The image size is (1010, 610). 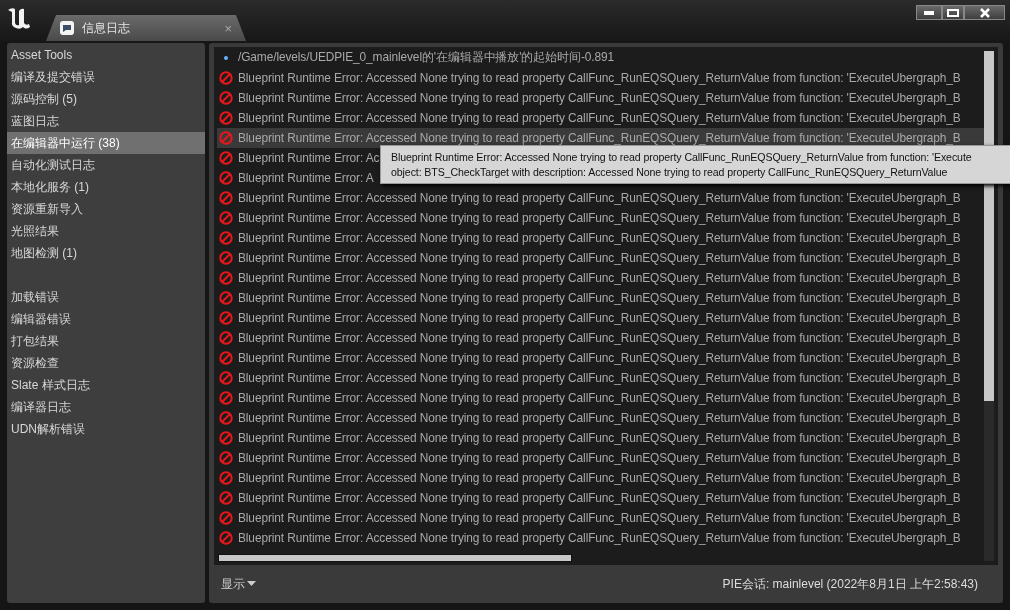 I want to click on log-message: Blueprint Runtime Error: Ac, so click(x=309, y=158).